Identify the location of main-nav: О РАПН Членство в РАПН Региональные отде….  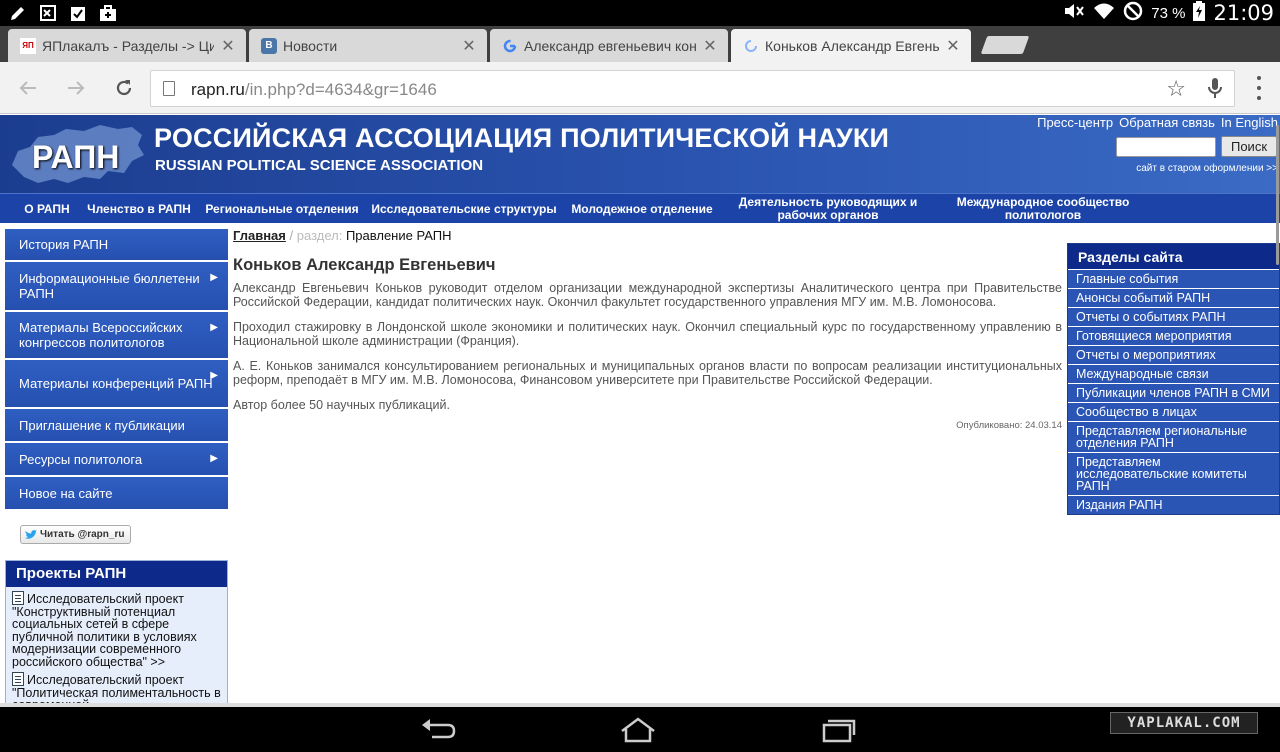
(640, 208).